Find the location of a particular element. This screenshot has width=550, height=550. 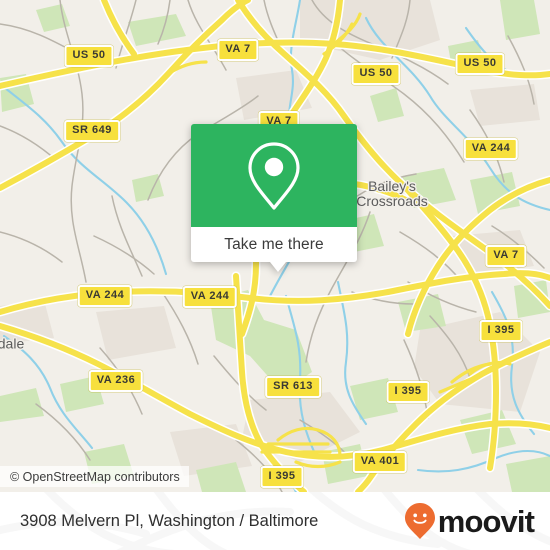

road-shield: VA 236 is located at coordinates (116, 381).